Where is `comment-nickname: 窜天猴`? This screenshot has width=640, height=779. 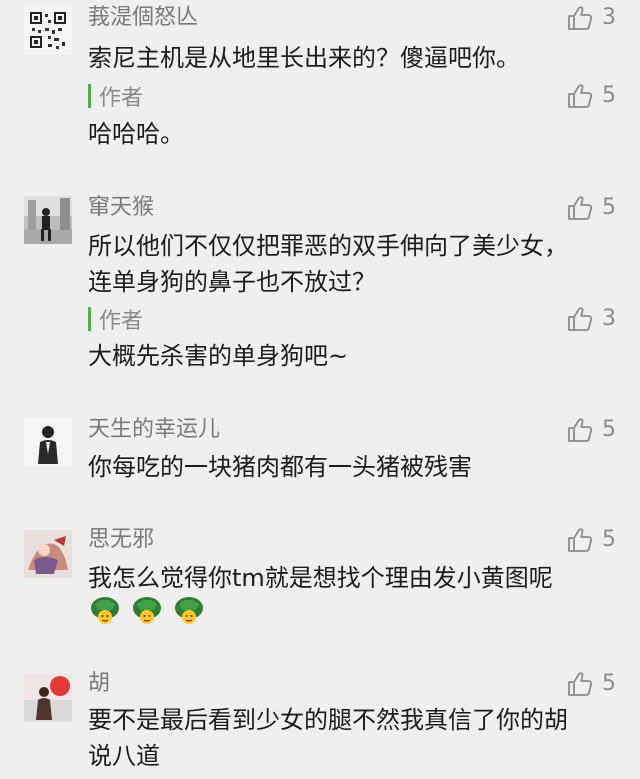
comment-nickname: 窜天猴 is located at coordinates (121, 207).